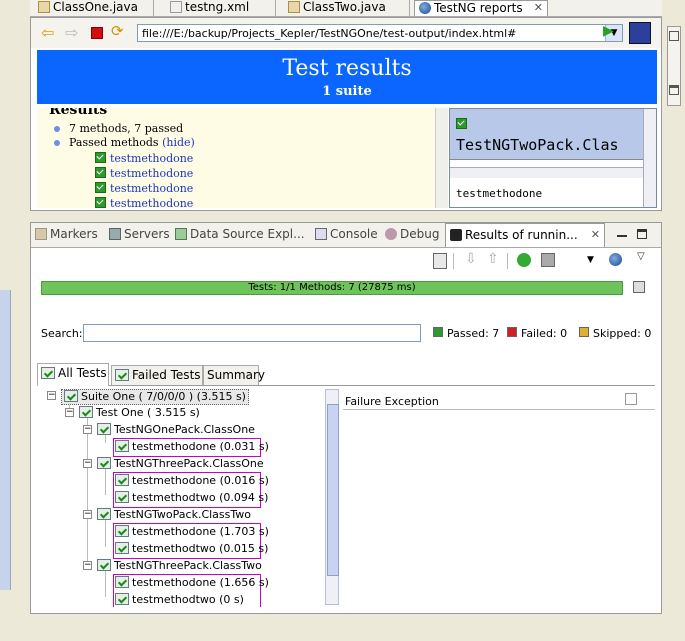 This screenshot has height=641, width=685. Describe the element at coordinates (641, 256) in the screenshot. I see `view-menu-icon: ▽` at that location.